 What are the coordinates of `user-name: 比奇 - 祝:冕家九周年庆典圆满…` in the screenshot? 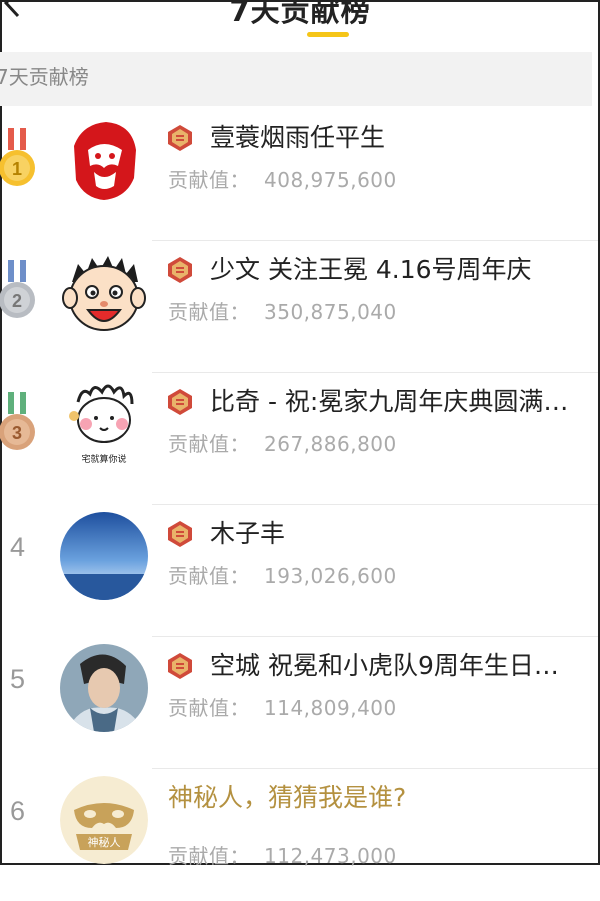 It's located at (389, 401).